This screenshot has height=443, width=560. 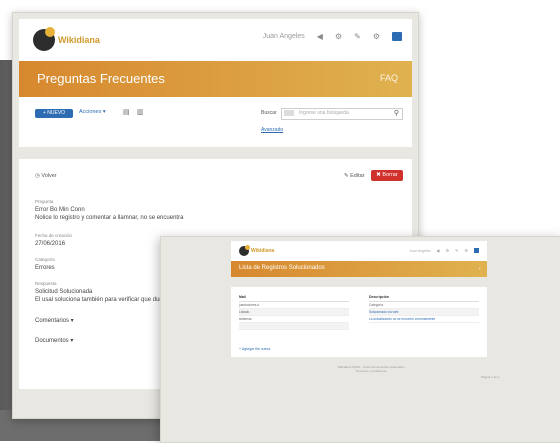 What do you see at coordinates (54, 320) in the screenshot?
I see `comments-toggle: Comentarios ▾` at bounding box center [54, 320].